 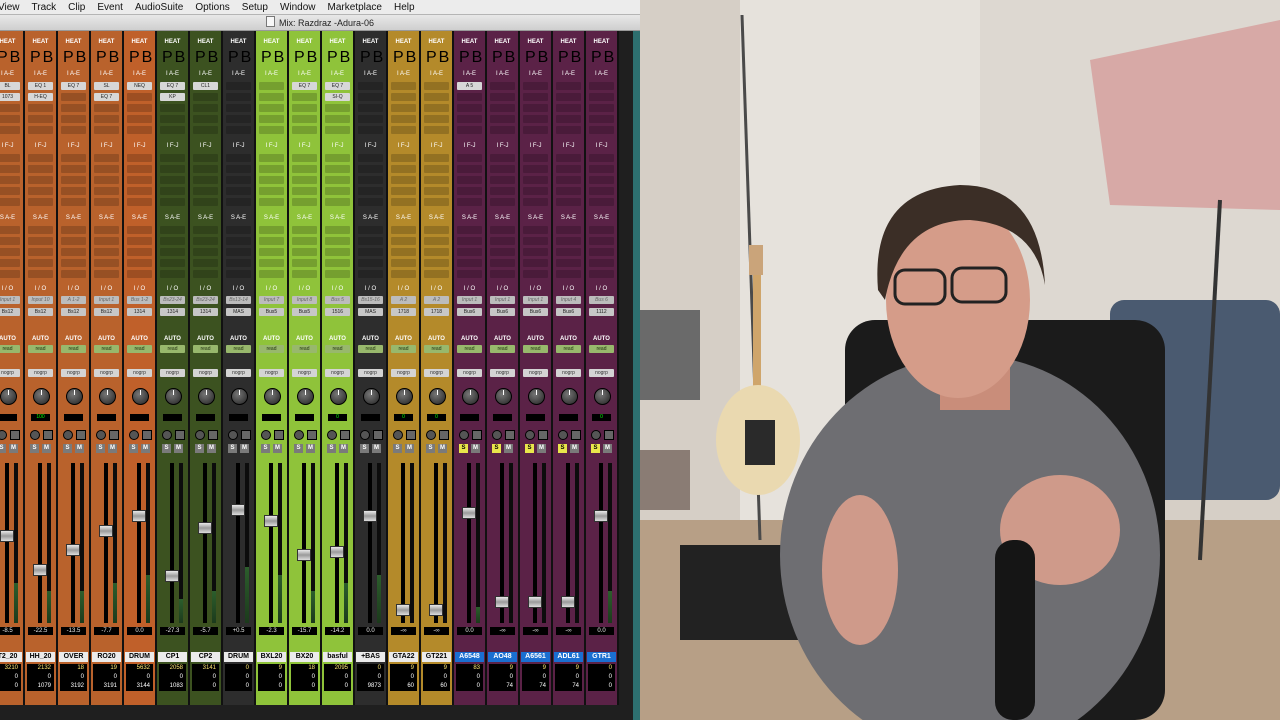 What do you see at coordinates (40, 657) in the screenshot?
I see `track-name: HH_20` at bounding box center [40, 657].